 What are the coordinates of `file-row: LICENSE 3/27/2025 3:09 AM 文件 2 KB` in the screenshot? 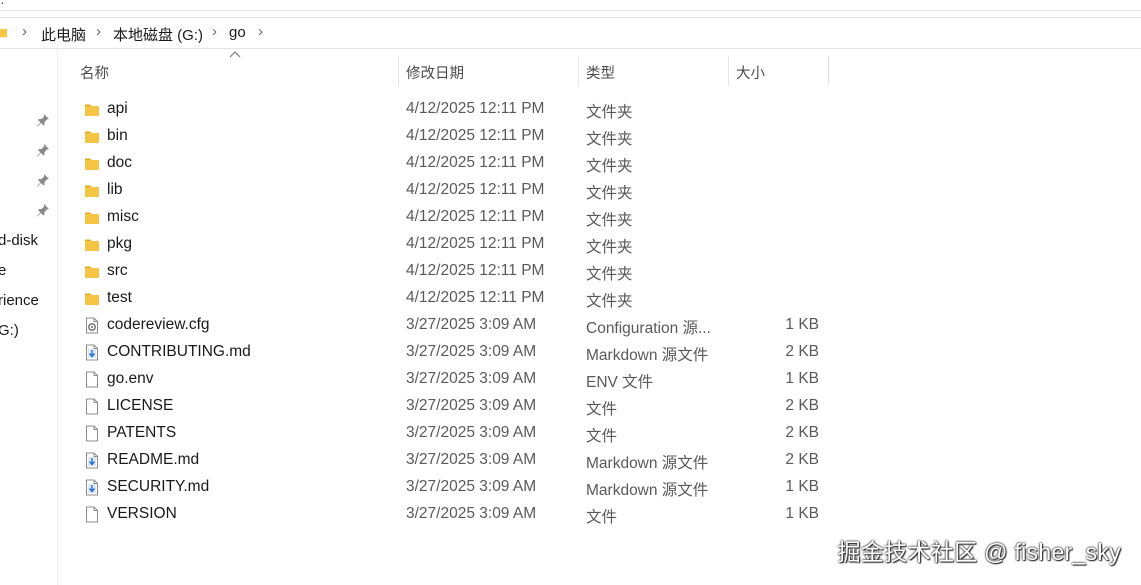 It's located at (459, 406).